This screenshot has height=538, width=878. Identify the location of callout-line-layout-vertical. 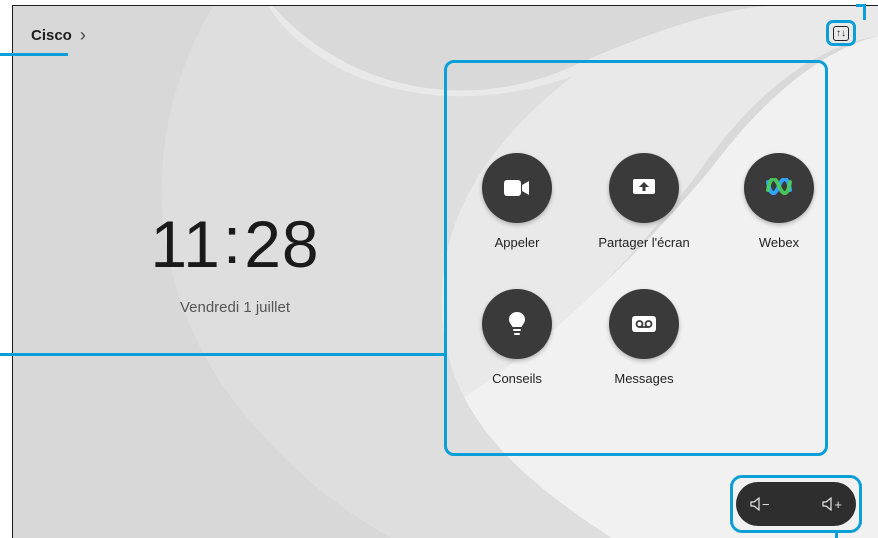
(864, 12).